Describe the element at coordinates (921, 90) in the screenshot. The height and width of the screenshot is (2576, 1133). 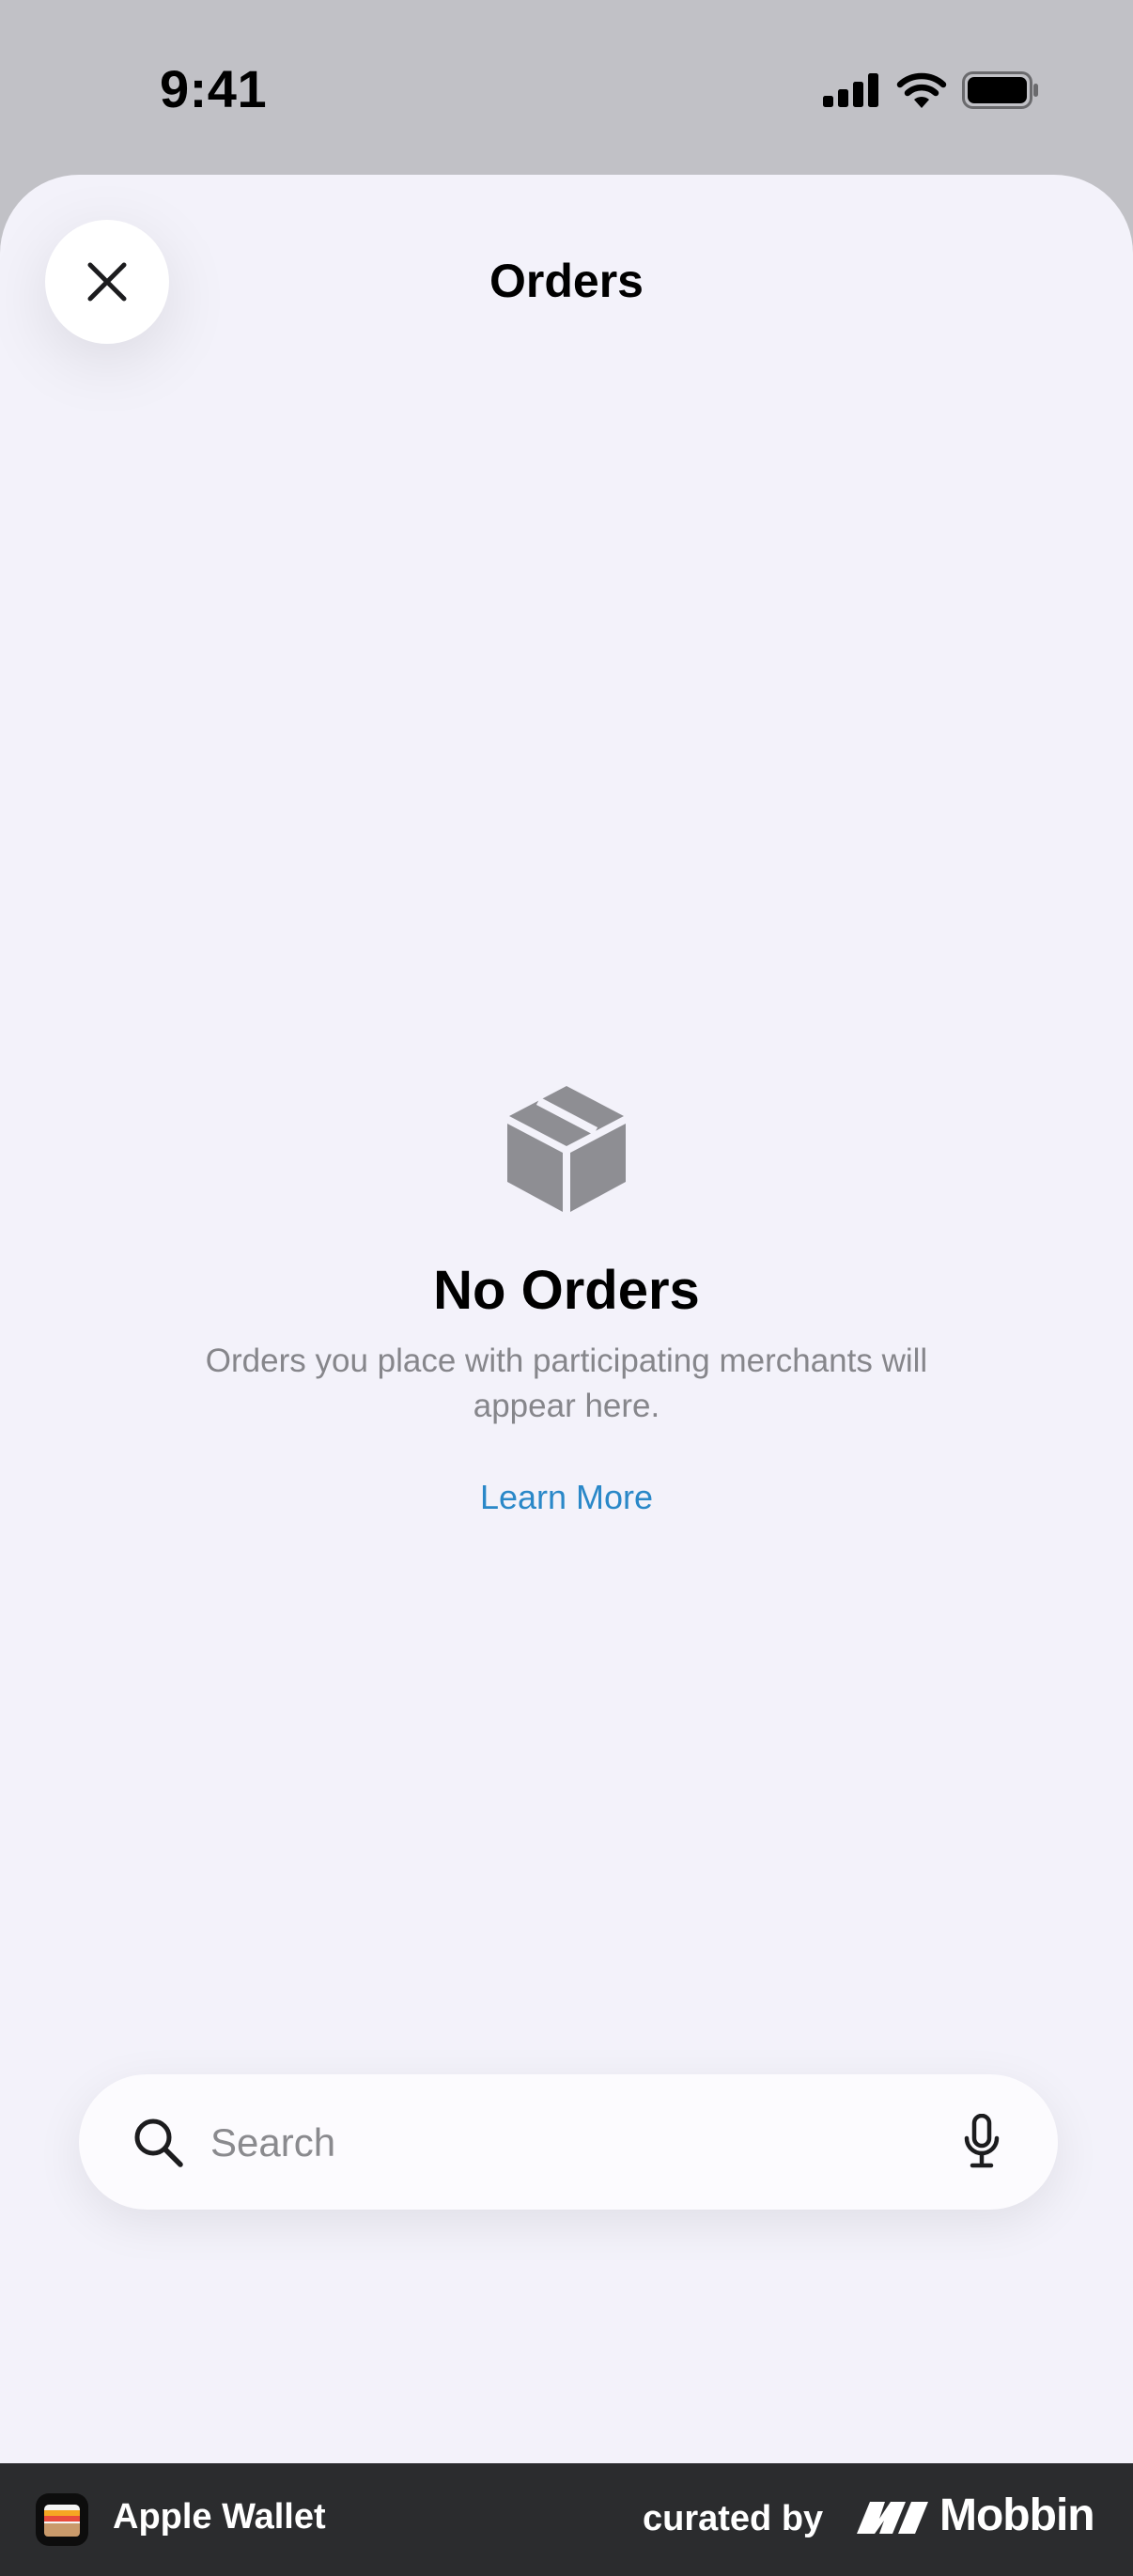
I see `wifi-icon` at that location.